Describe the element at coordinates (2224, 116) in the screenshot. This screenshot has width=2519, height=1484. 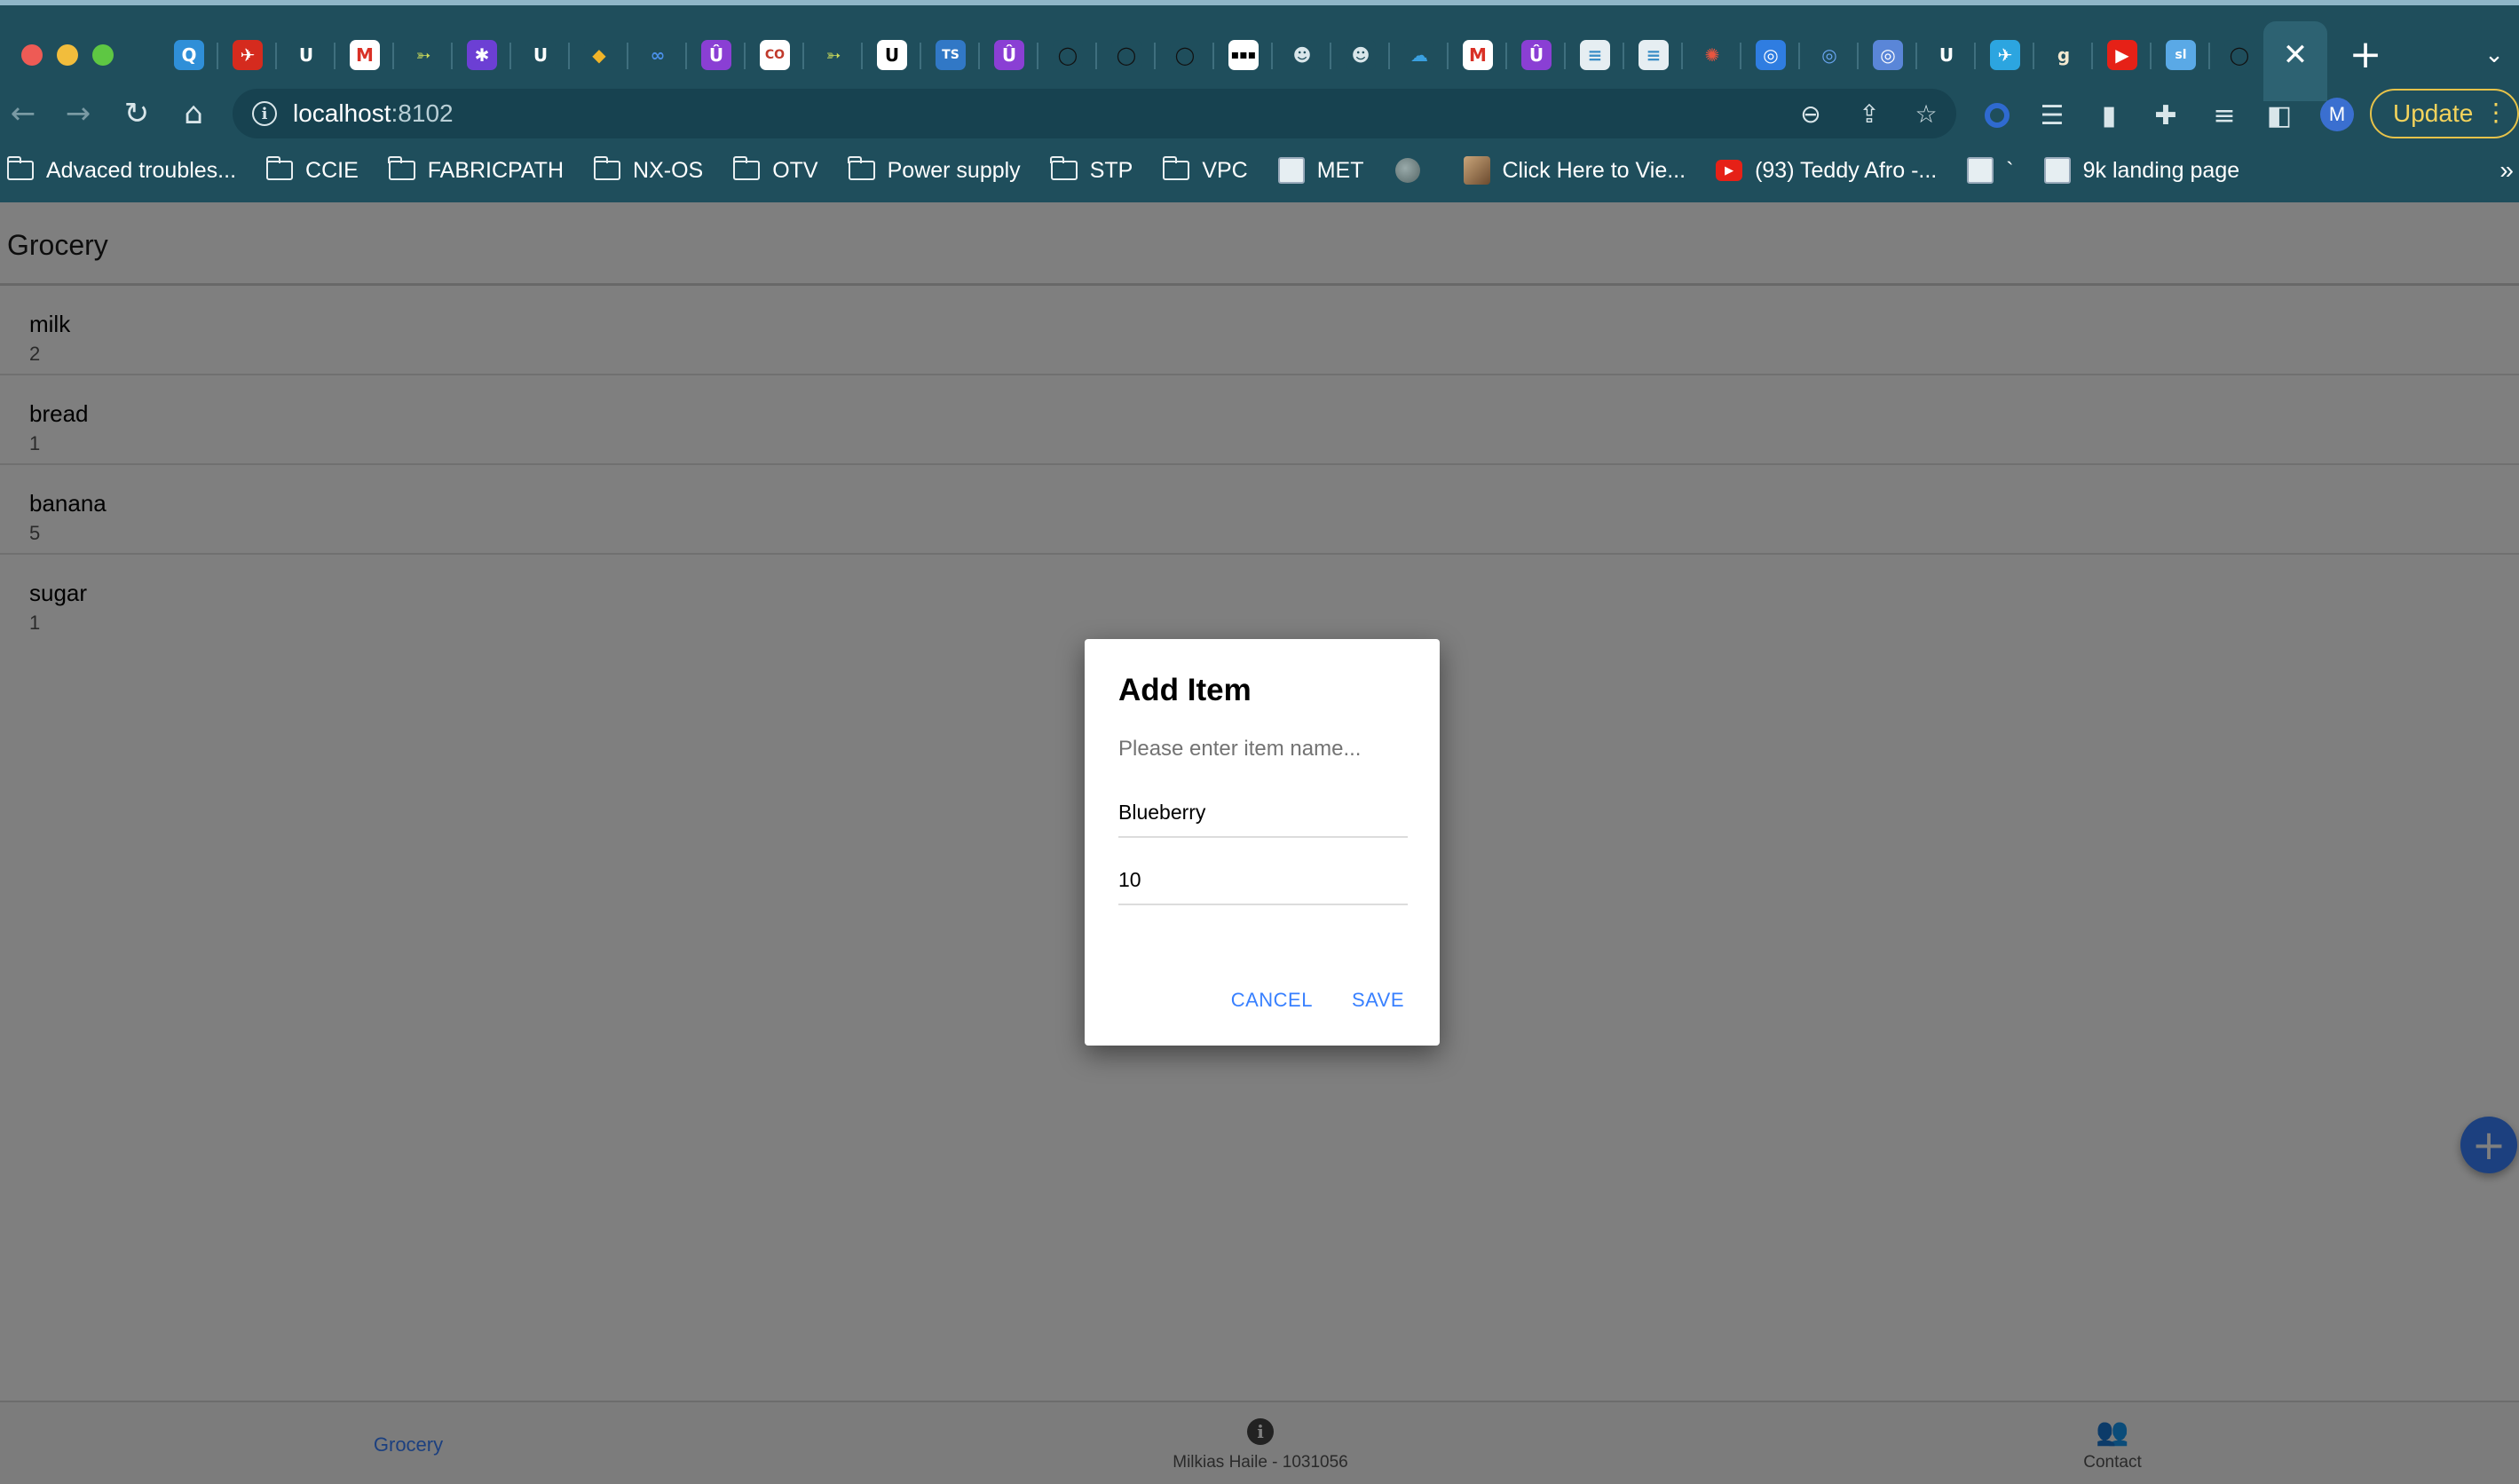
I see `media-controls-icon: ≡` at that location.